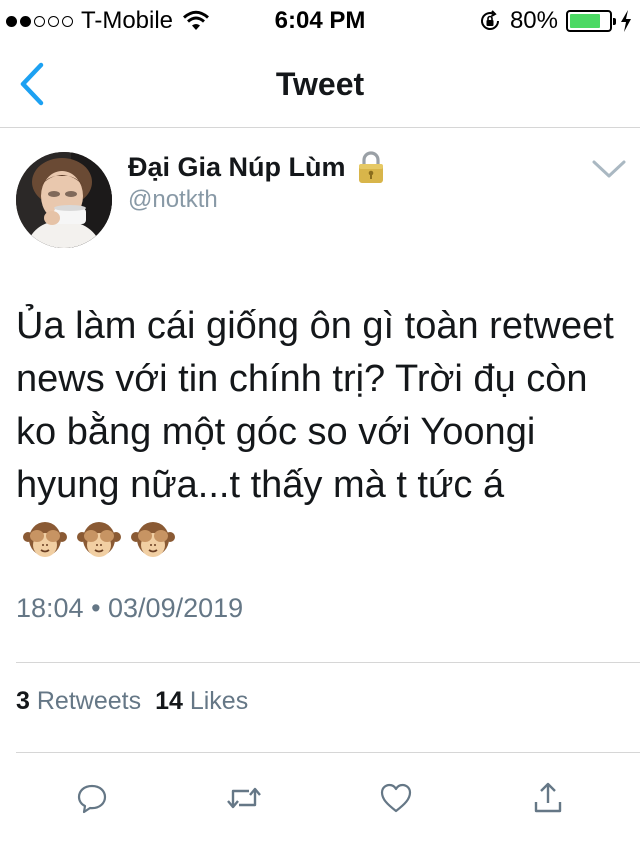 This screenshot has height=844, width=640. I want to click on status-left: T-Mobile, so click(108, 21).